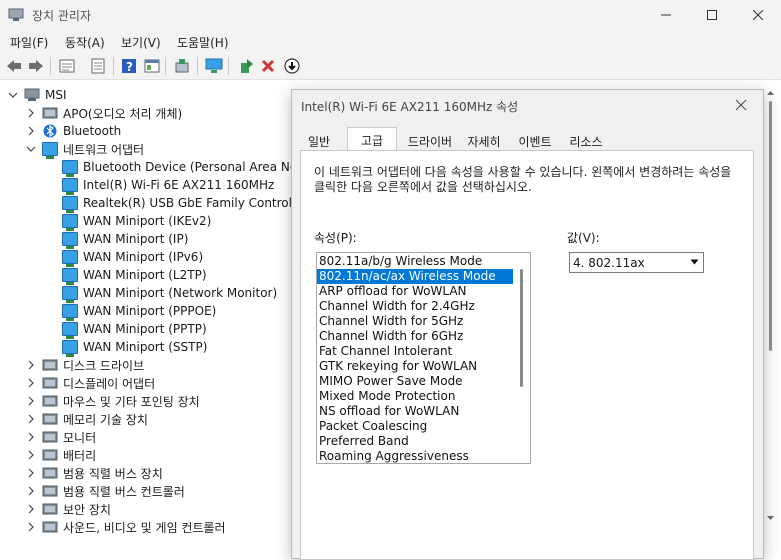 This screenshot has height=560, width=781. I want to click on tree-device: WAN Miniport (PPTP), so click(134, 329).